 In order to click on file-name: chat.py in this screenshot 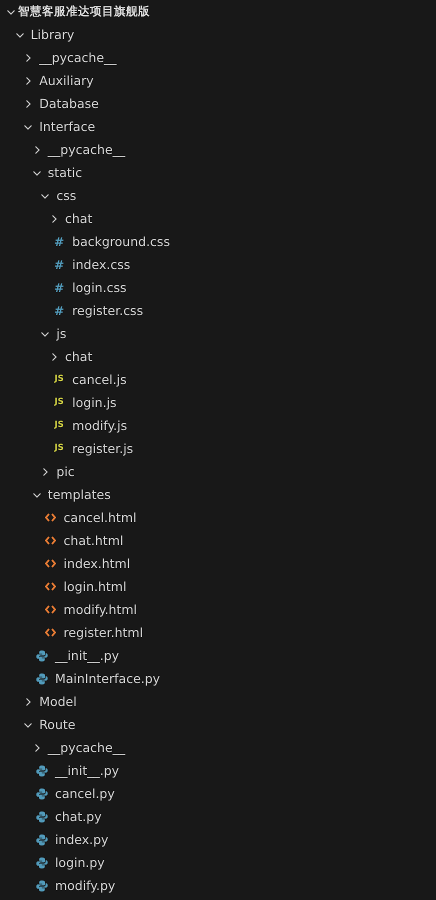, I will do `click(78, 816)`.